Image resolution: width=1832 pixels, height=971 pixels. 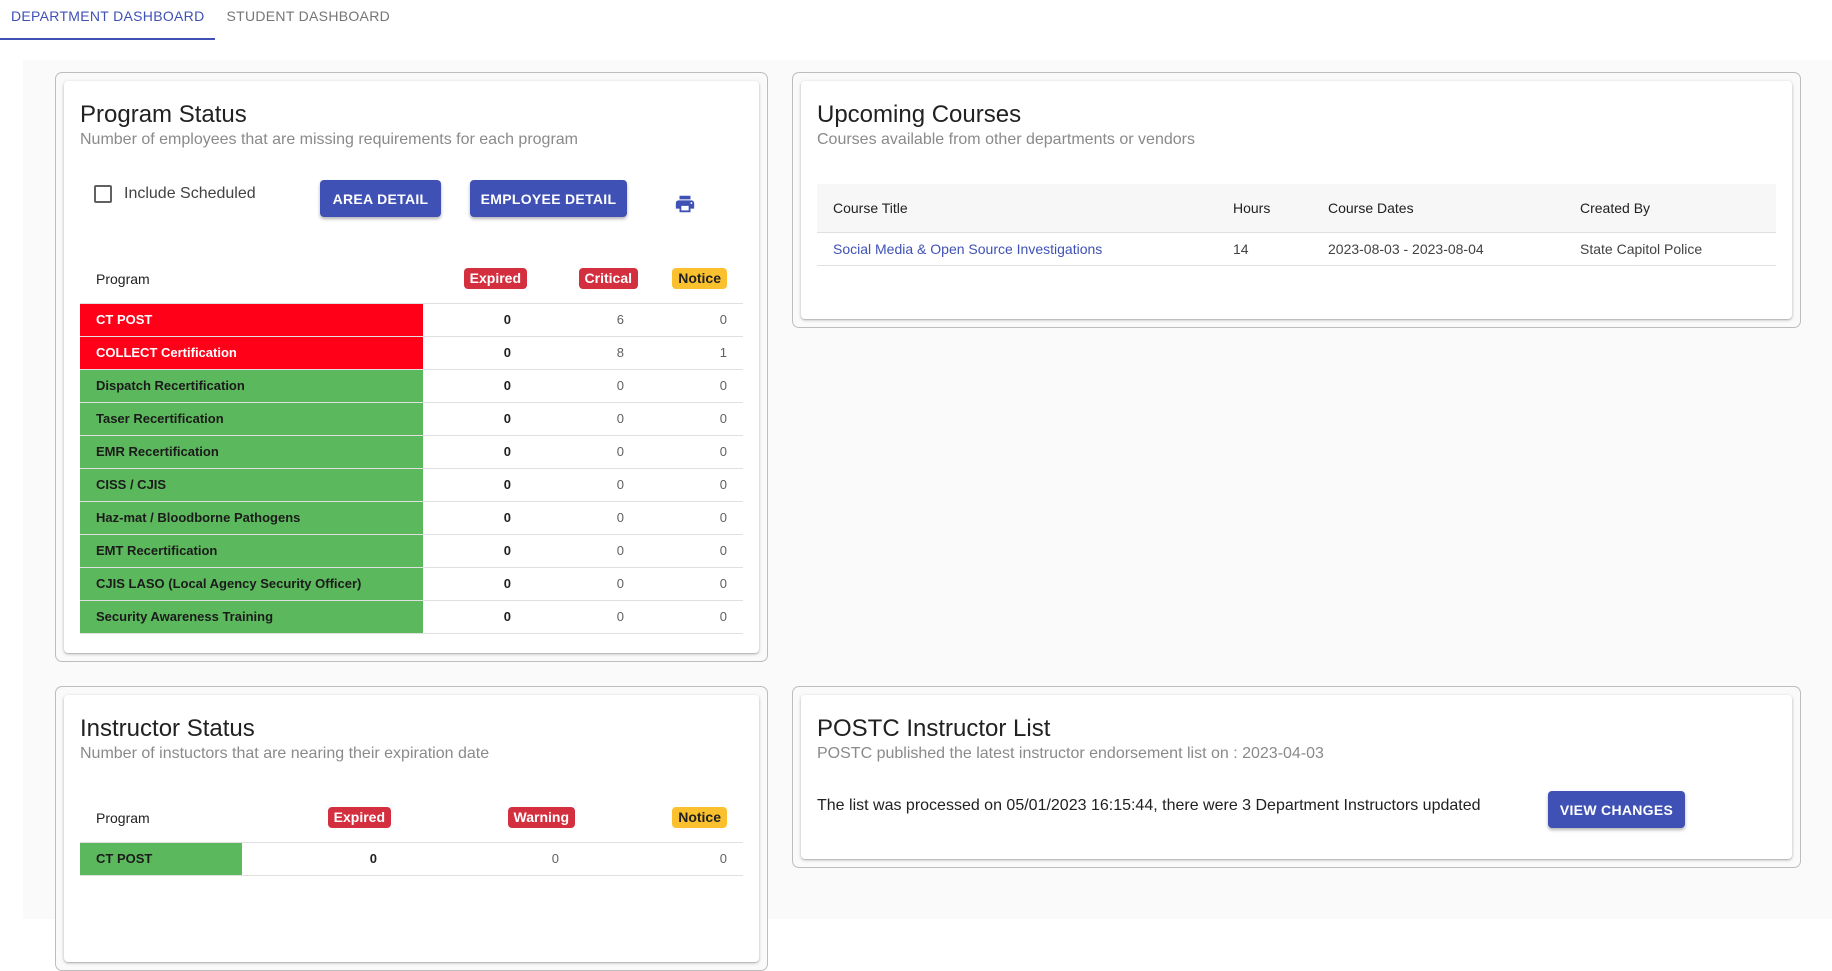 What do you see at coordinates (1017, 208) in the screenshot?
I see `column-header-course-title: Course Title` at bounding box center [1017, 208].